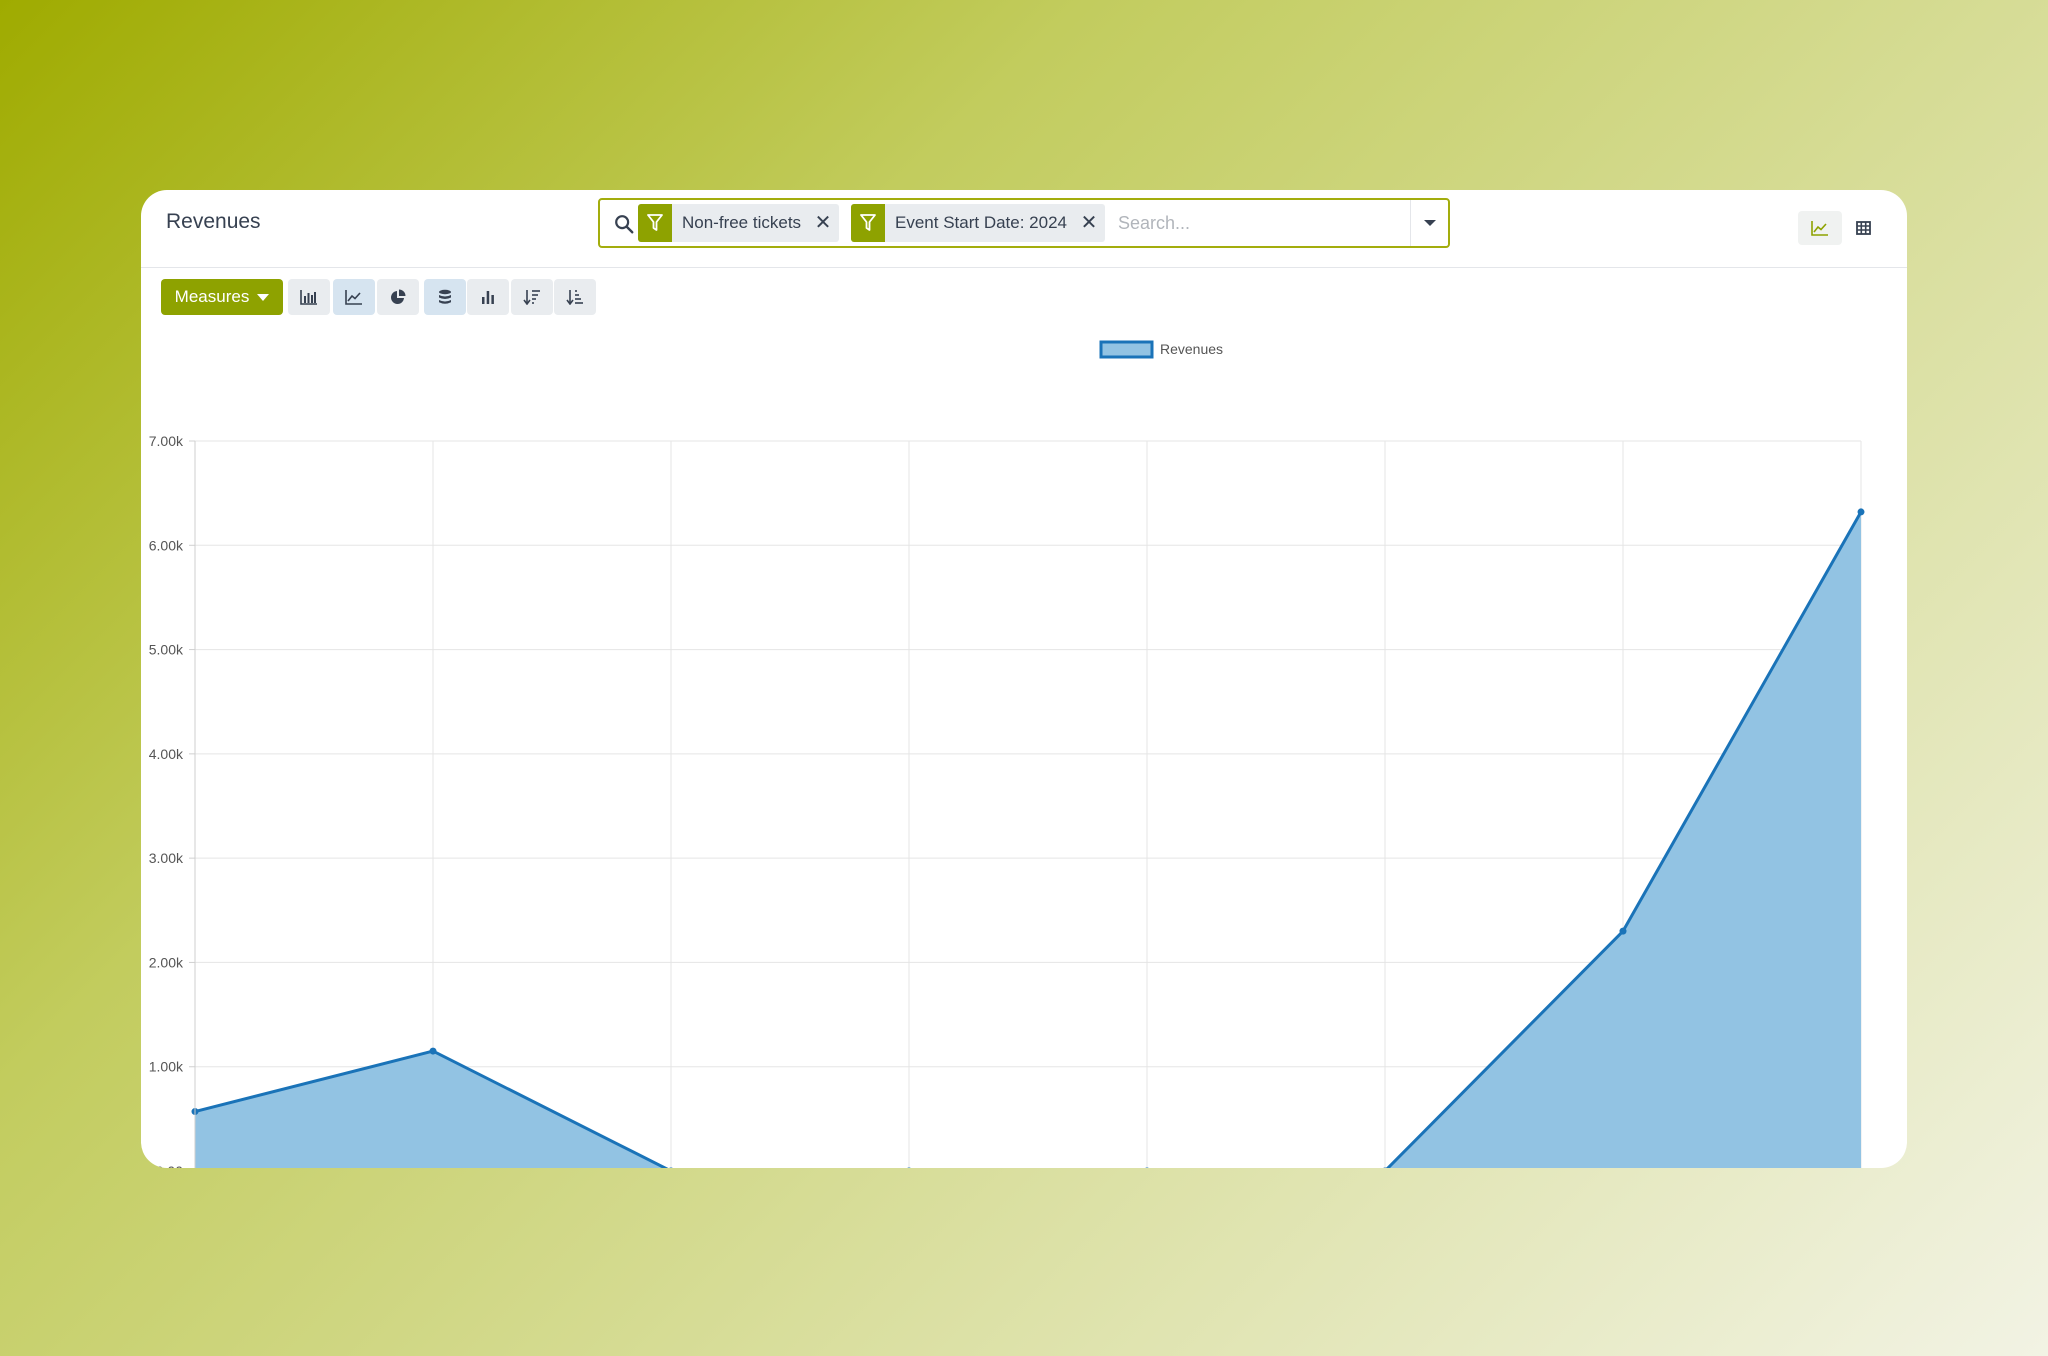 This screenshot has height=1356, width=2048. I want to click on facet-non-free-tickets: Non-free tickets ✕, so click(739, 223).